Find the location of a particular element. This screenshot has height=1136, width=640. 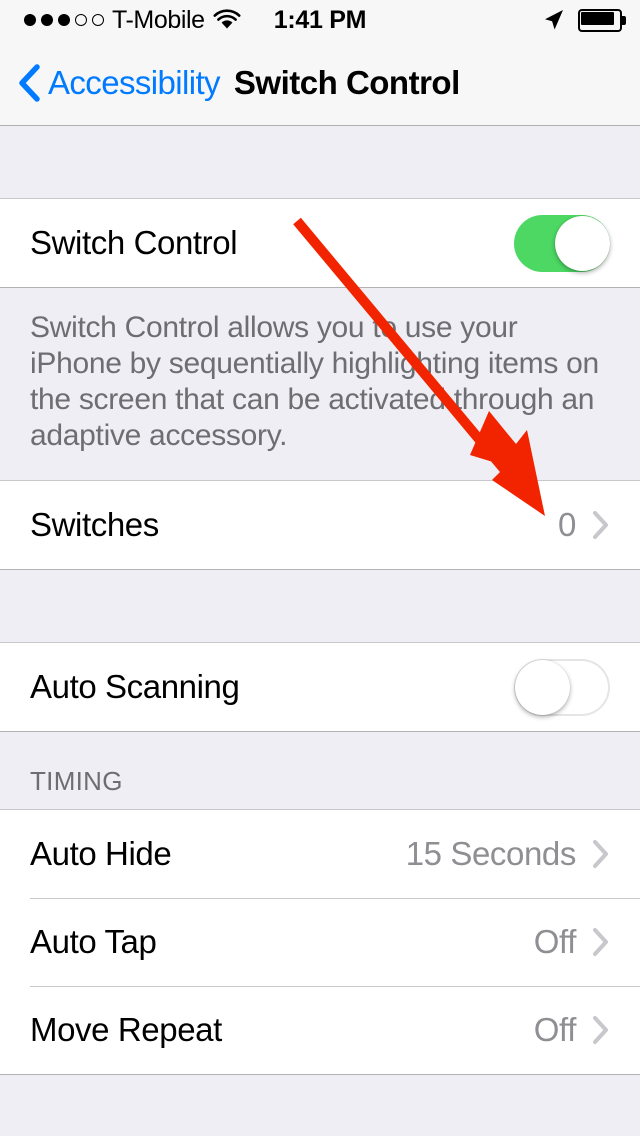

auto-scanning-row: Auto Scanning is located at coordinates (320, 687).